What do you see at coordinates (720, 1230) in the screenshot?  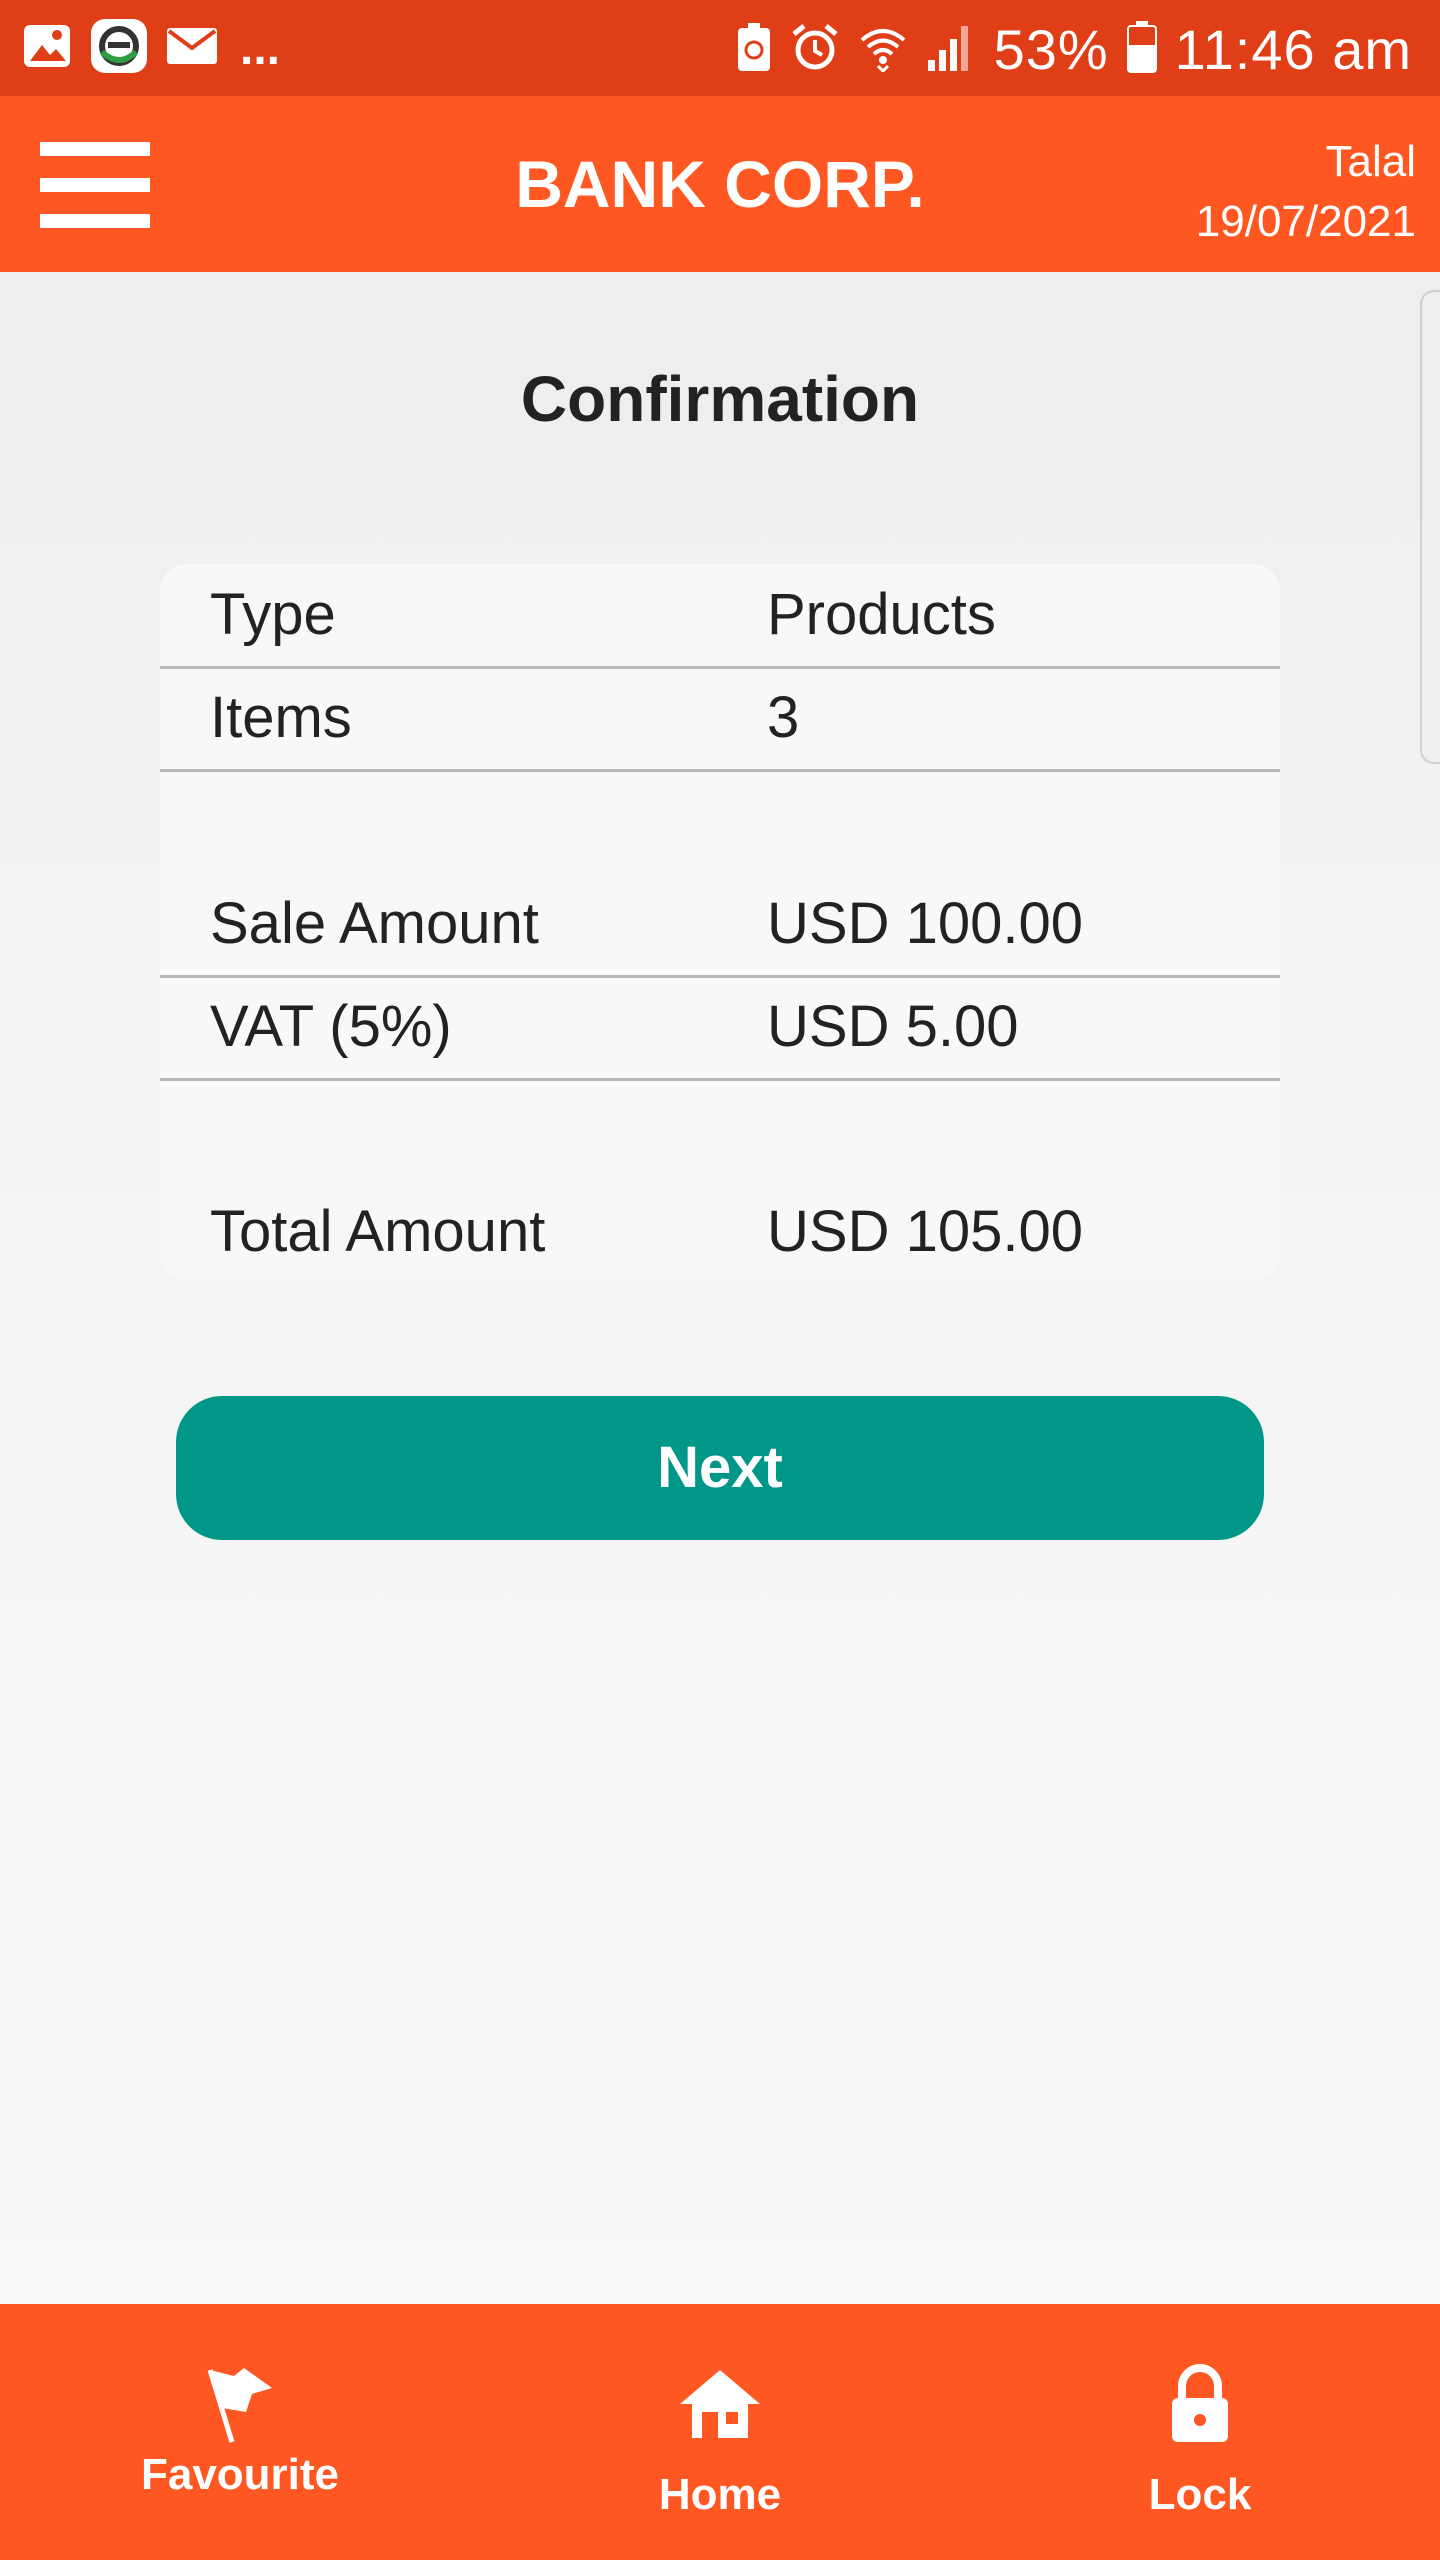 I see `summary-row-total-amount: Total Amount USD 105.00` at bounding box center [720, 1230].